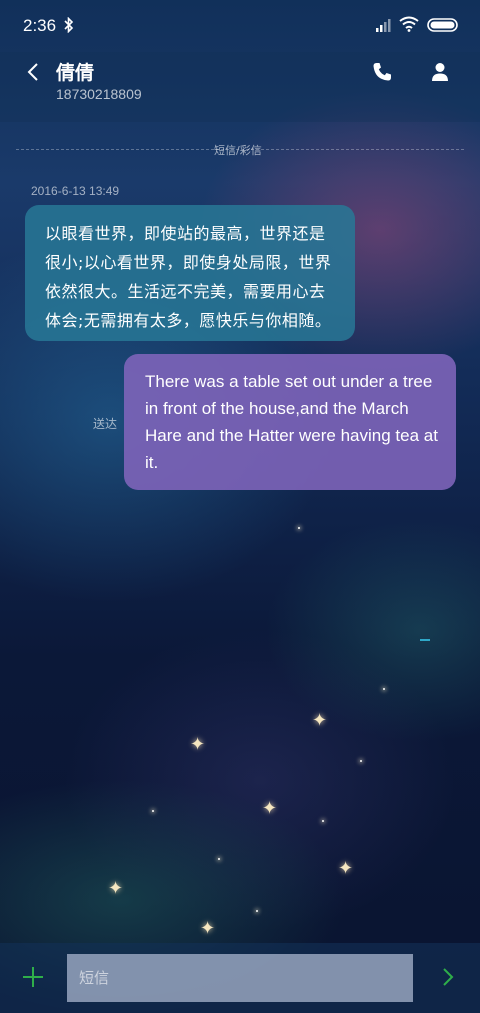  I want to click on send-icon, so click(448, 977).